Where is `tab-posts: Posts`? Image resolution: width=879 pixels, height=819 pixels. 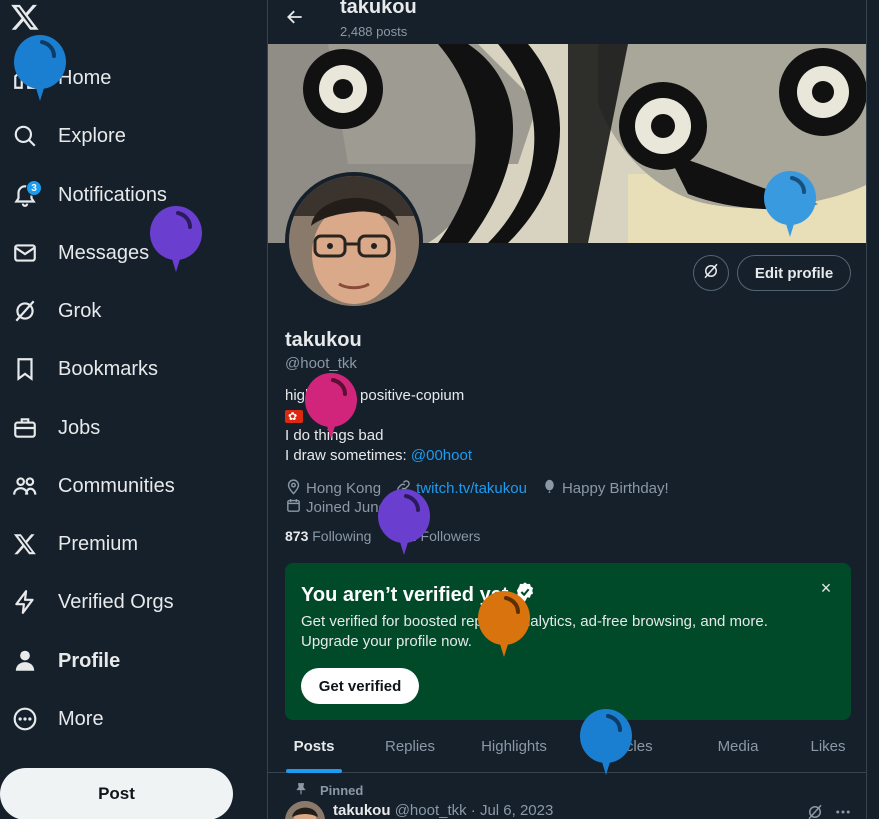
tab-posts: Posts is located at coordinates (314, 746).